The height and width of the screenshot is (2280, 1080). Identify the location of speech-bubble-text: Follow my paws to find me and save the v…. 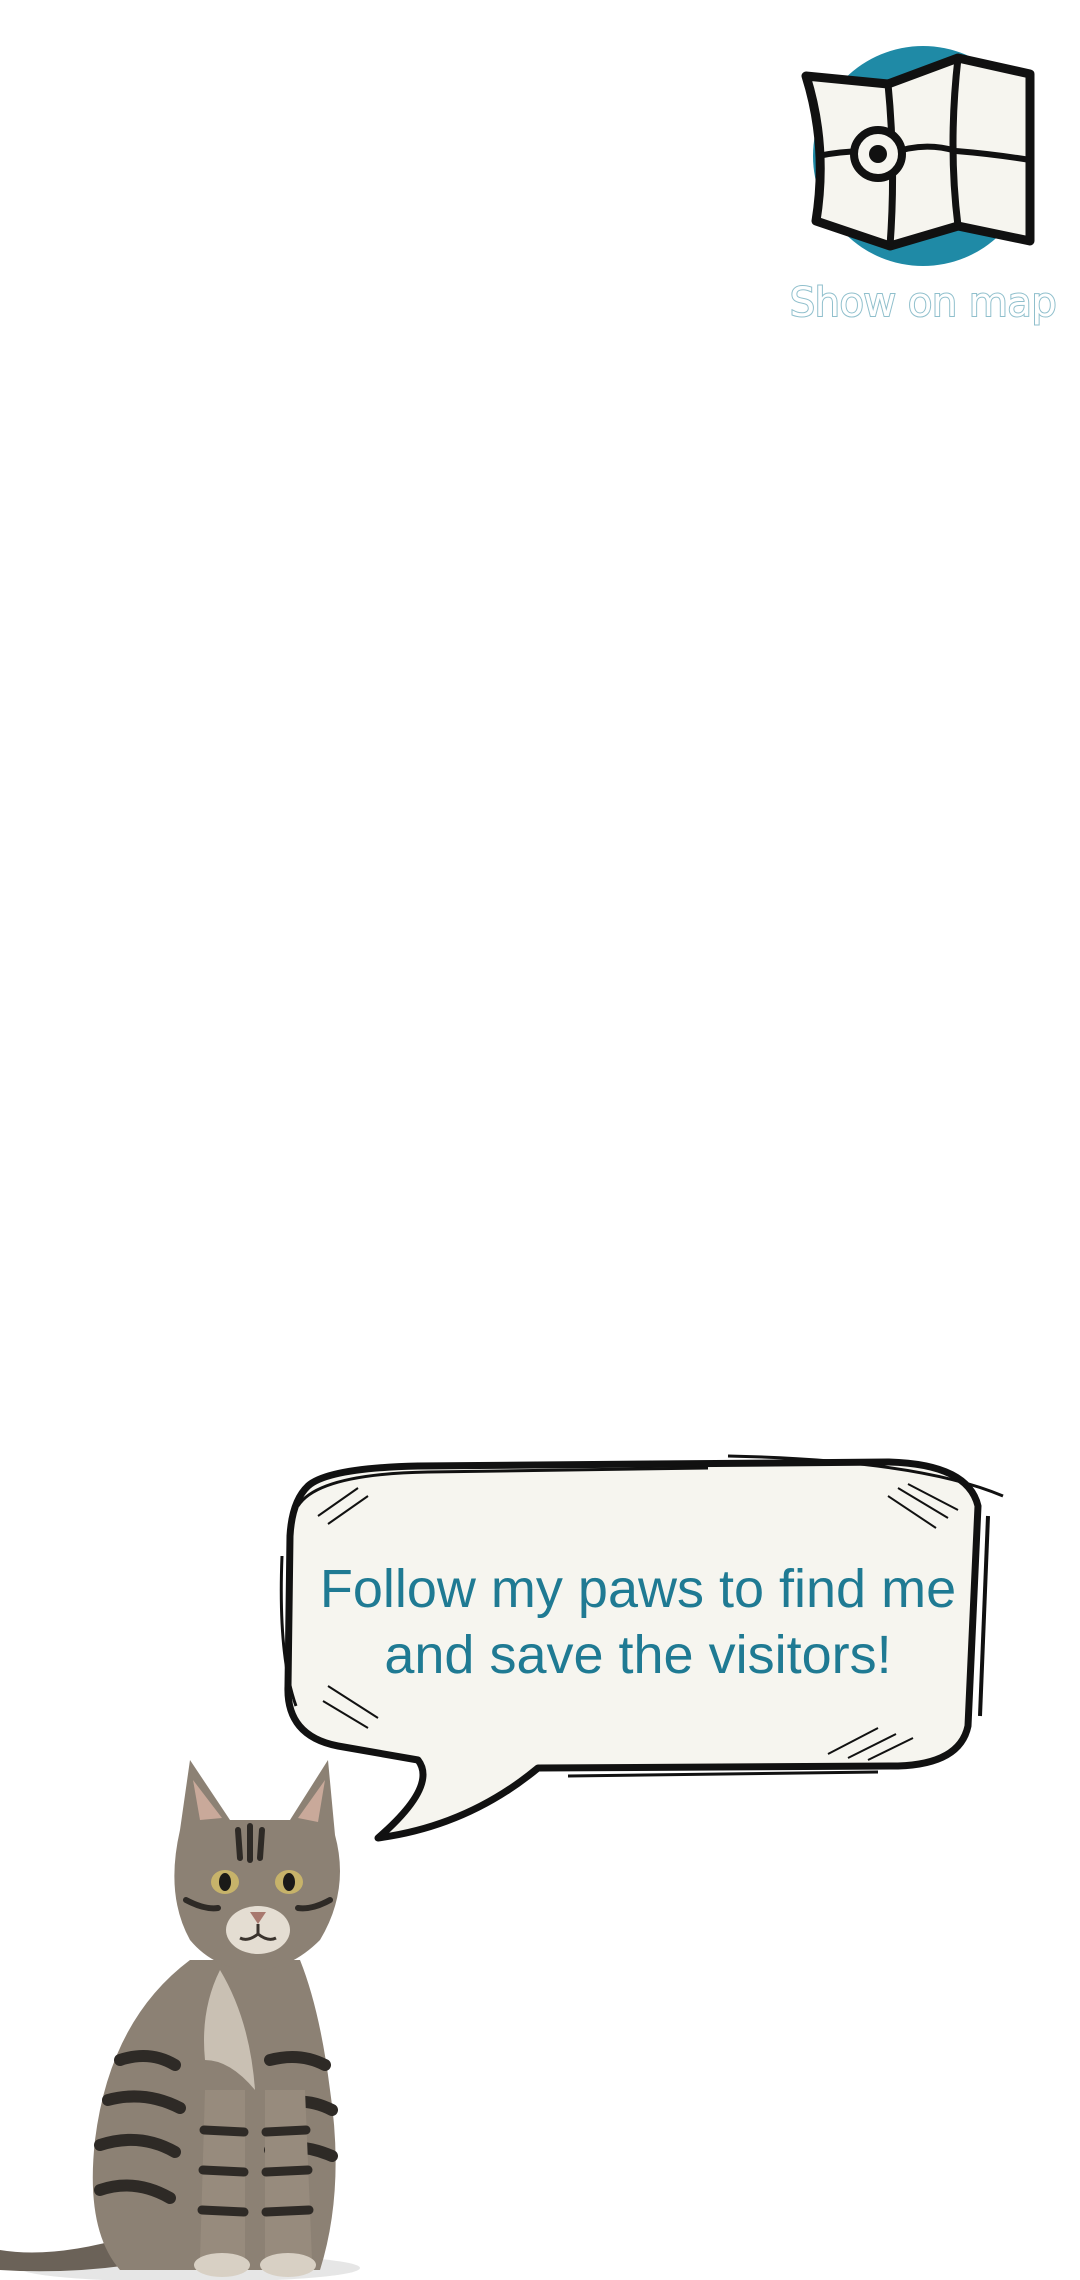
(638, 1622).